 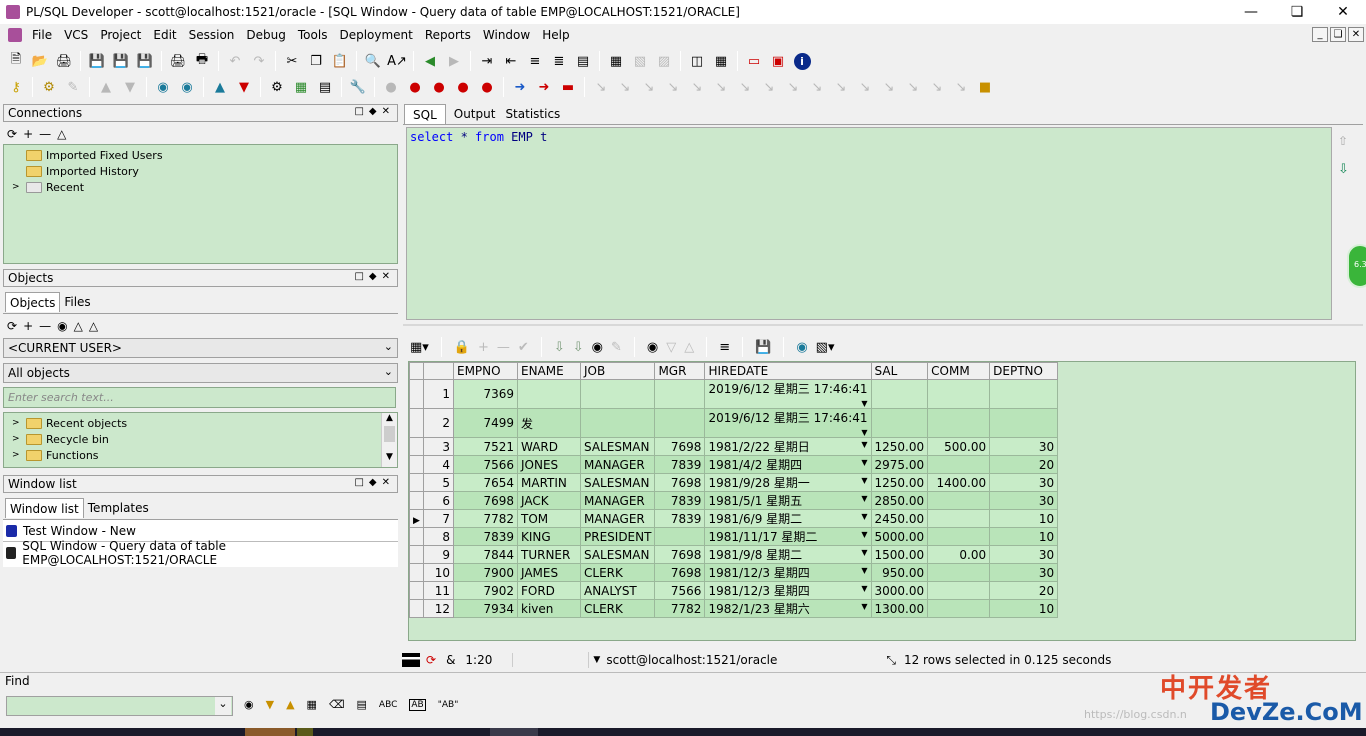 I want to click on cell-ename, so click(x=549, y=394).